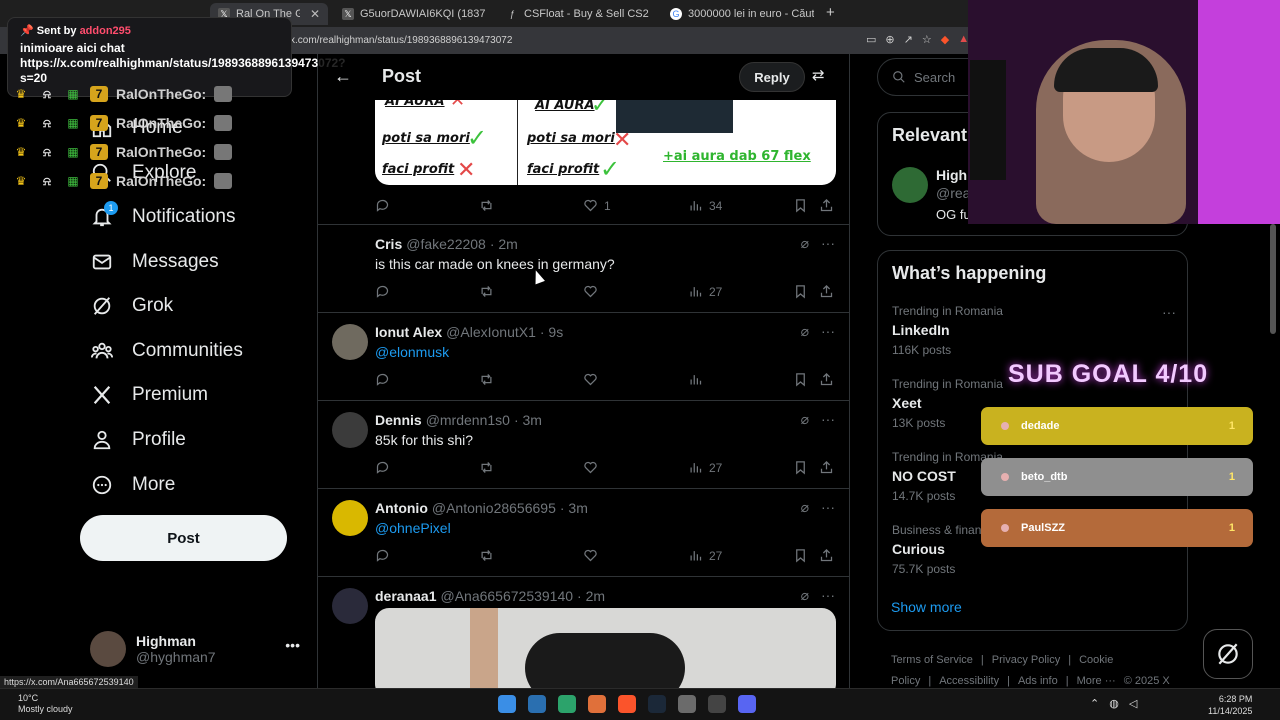 The image size is (1280, 720). What do you see at coordinates (414, 14) in the screenshot?
I see `browser-tab: 𝕏 G5uorDAWIAI6KQI (1837×804)` at bounding box center [414, 14].